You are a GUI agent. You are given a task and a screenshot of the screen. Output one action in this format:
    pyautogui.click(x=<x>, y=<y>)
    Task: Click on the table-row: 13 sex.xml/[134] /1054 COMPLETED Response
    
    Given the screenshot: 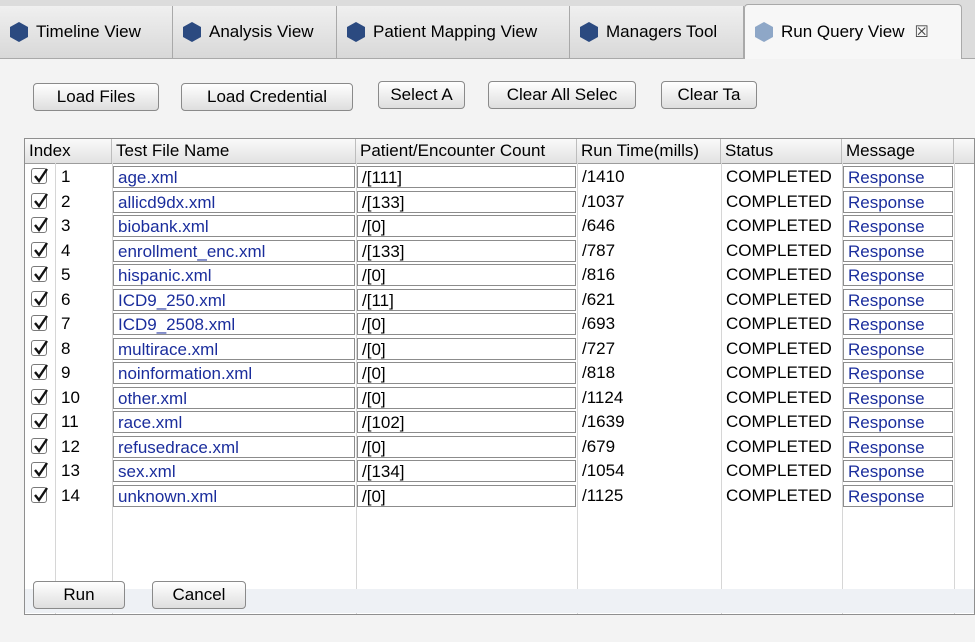 What is the action you would take?
    pyautogui.click(x=499, y=471)
    